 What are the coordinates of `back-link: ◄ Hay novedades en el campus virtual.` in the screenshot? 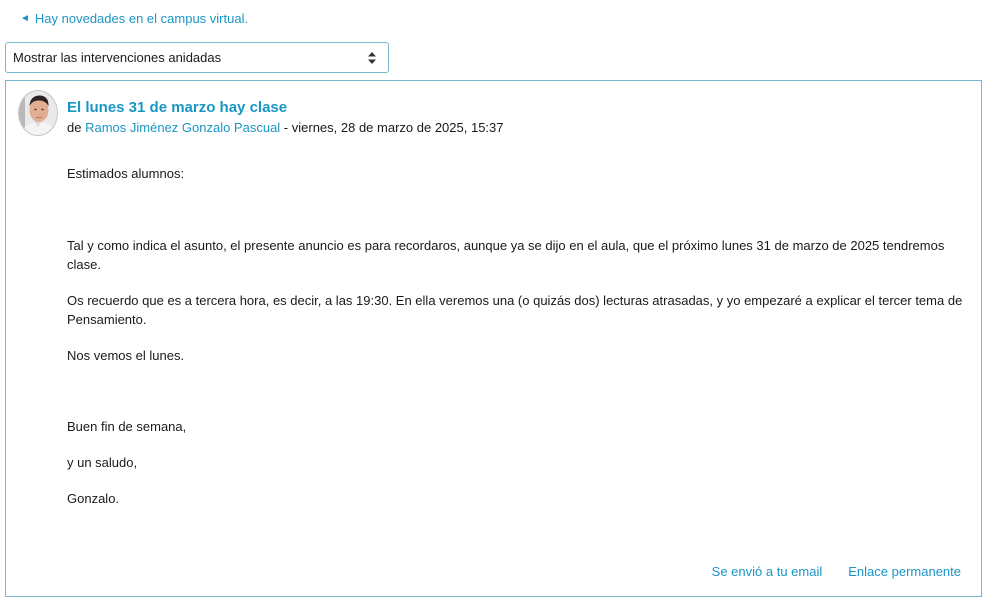 It's located at (134, 18).